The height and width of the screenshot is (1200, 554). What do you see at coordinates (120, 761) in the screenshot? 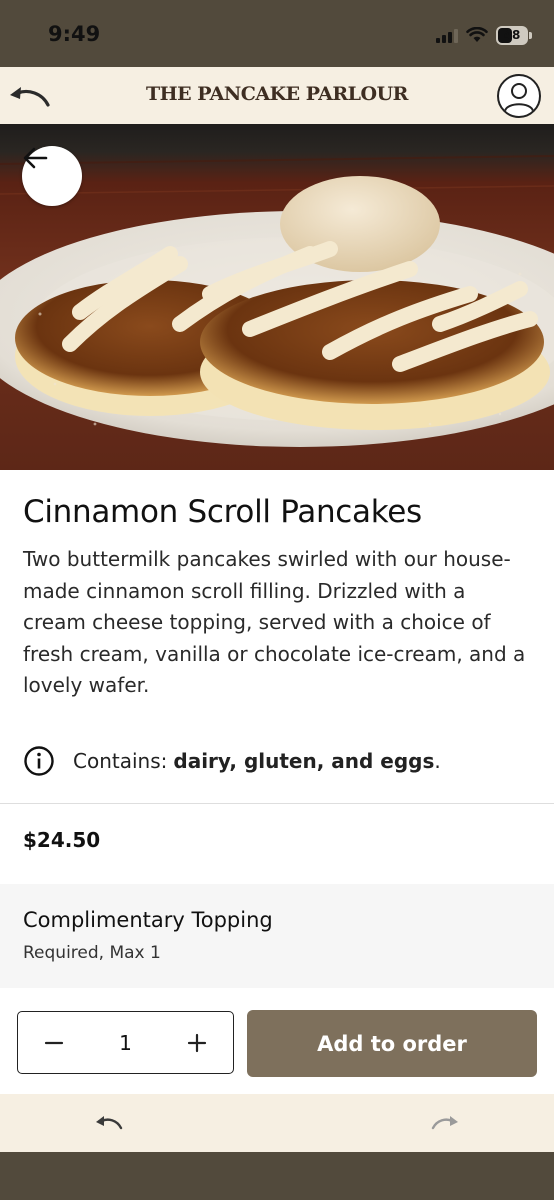
I see `allergen-prefix: Contains:` at bounding box center [120, 761].